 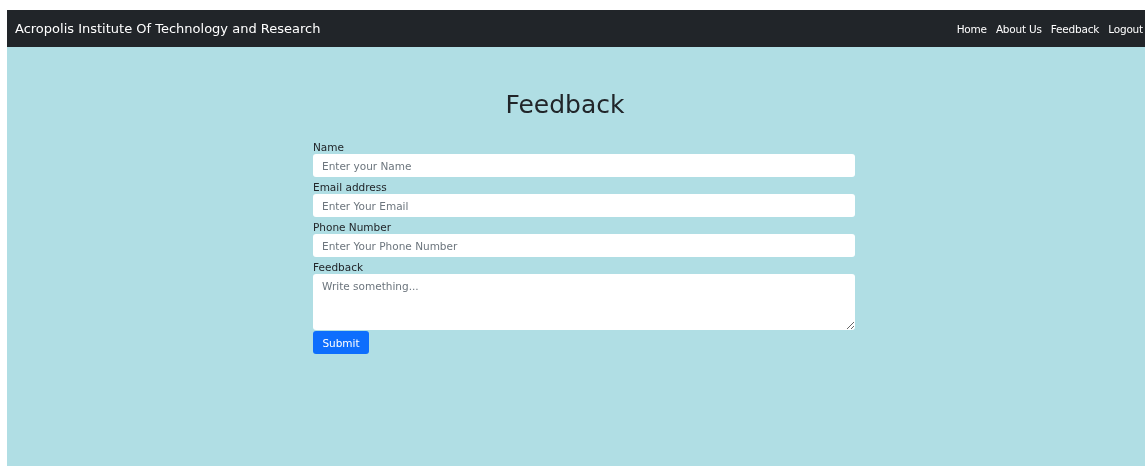 What do you see at coordinates (168, 28) in the screenshot?
I see `brand-link: Acropolis Institute Of Technology and Research` at bounding box center [168, 28].